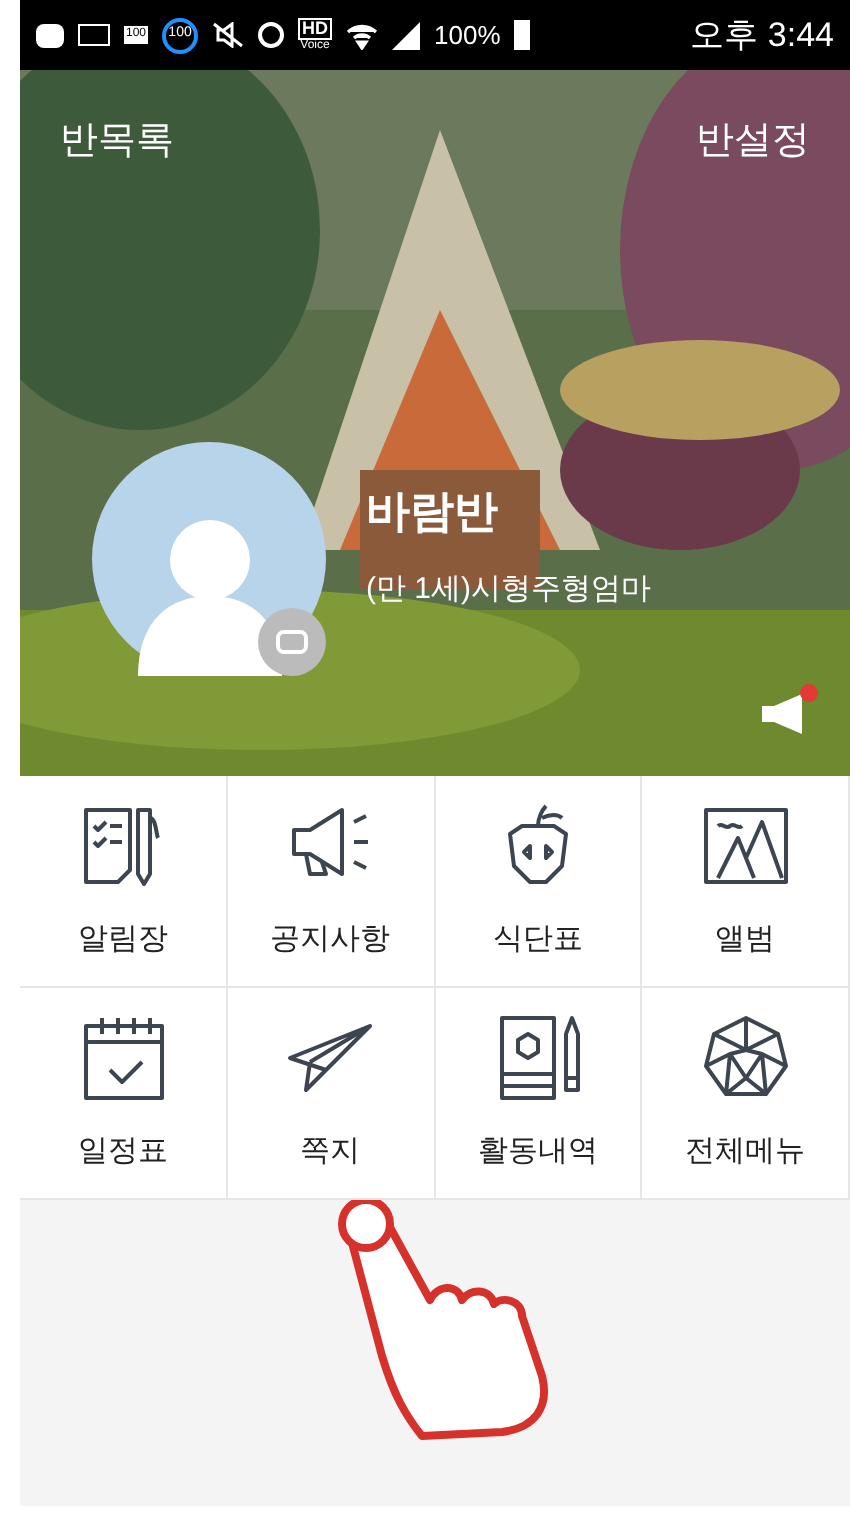  What do you see at coordinates (122, 940) in the screenshot?
I see `menu-label: 알림장` at bounding box center [122, 940].